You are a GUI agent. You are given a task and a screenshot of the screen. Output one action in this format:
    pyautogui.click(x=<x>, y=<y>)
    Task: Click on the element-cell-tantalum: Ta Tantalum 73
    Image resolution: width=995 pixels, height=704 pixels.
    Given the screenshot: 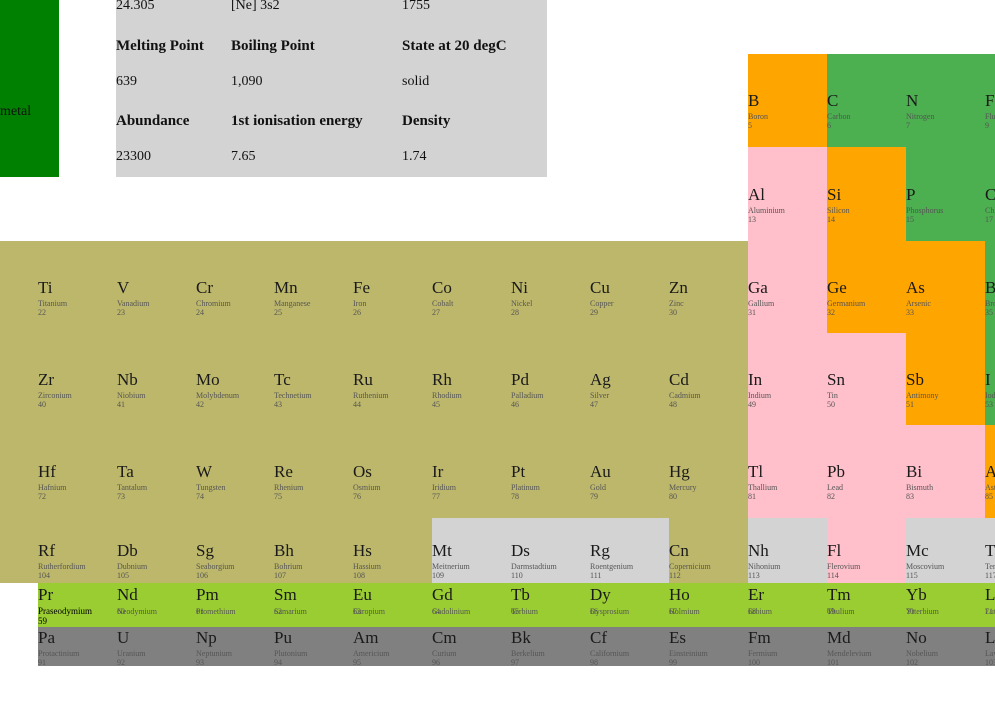 What is the action you would take?
    pyautogui.click(x=156, y=471)
    